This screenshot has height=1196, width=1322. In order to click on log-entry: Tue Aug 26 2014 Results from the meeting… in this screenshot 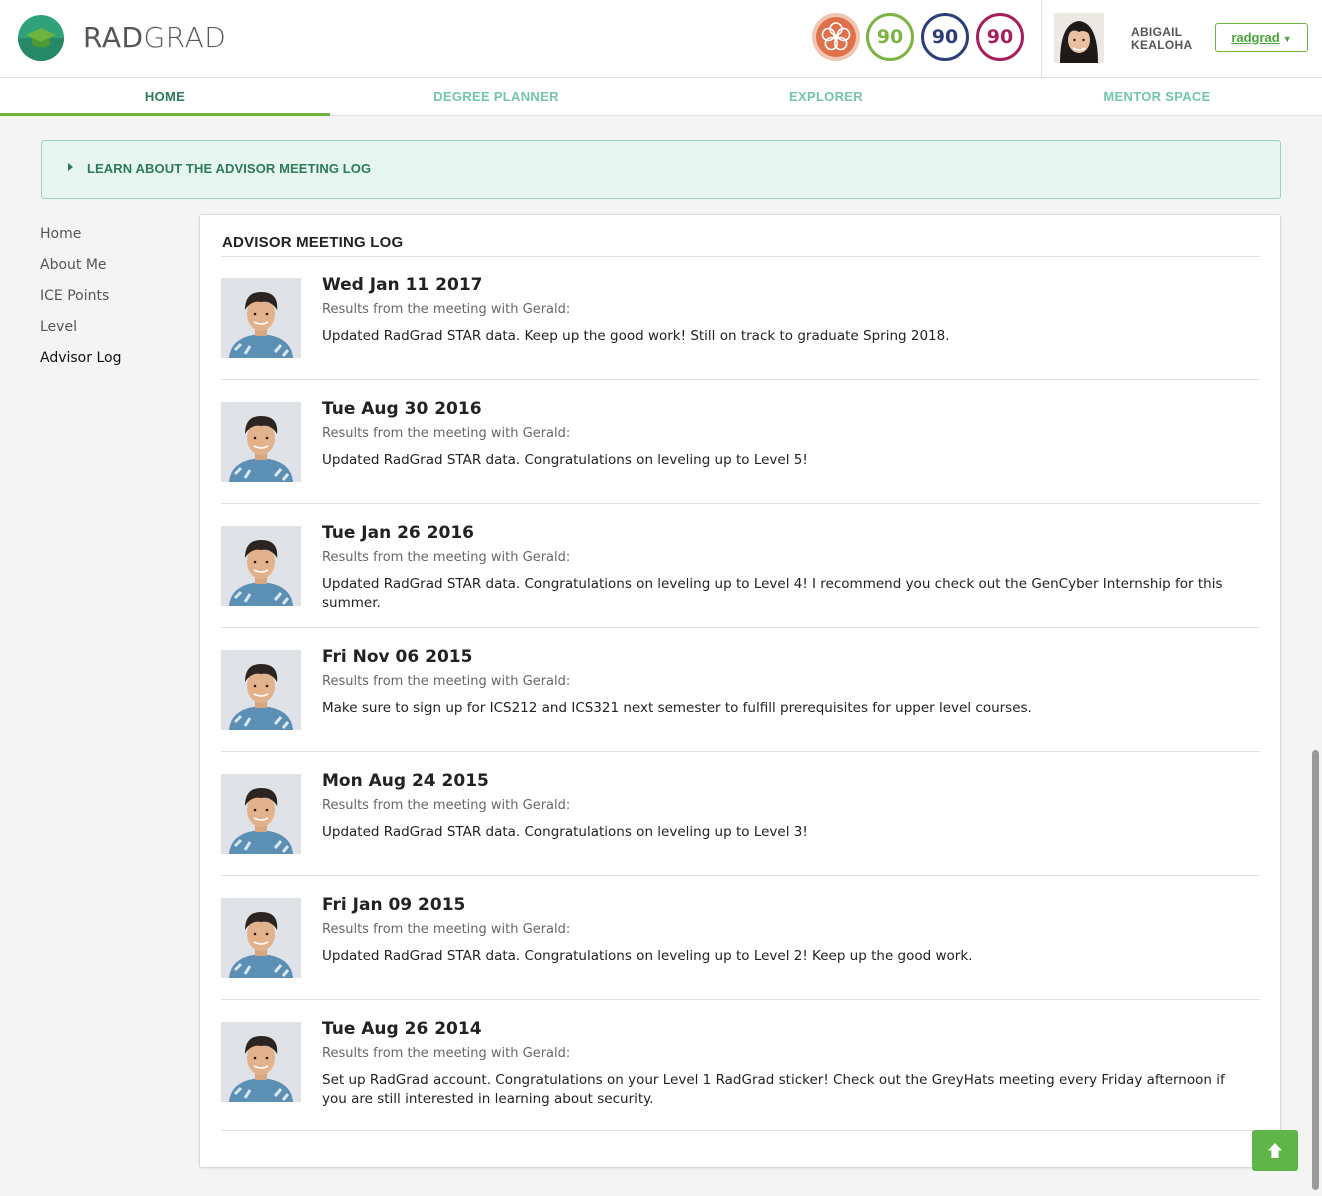, I will do `click(740, 1075)`.